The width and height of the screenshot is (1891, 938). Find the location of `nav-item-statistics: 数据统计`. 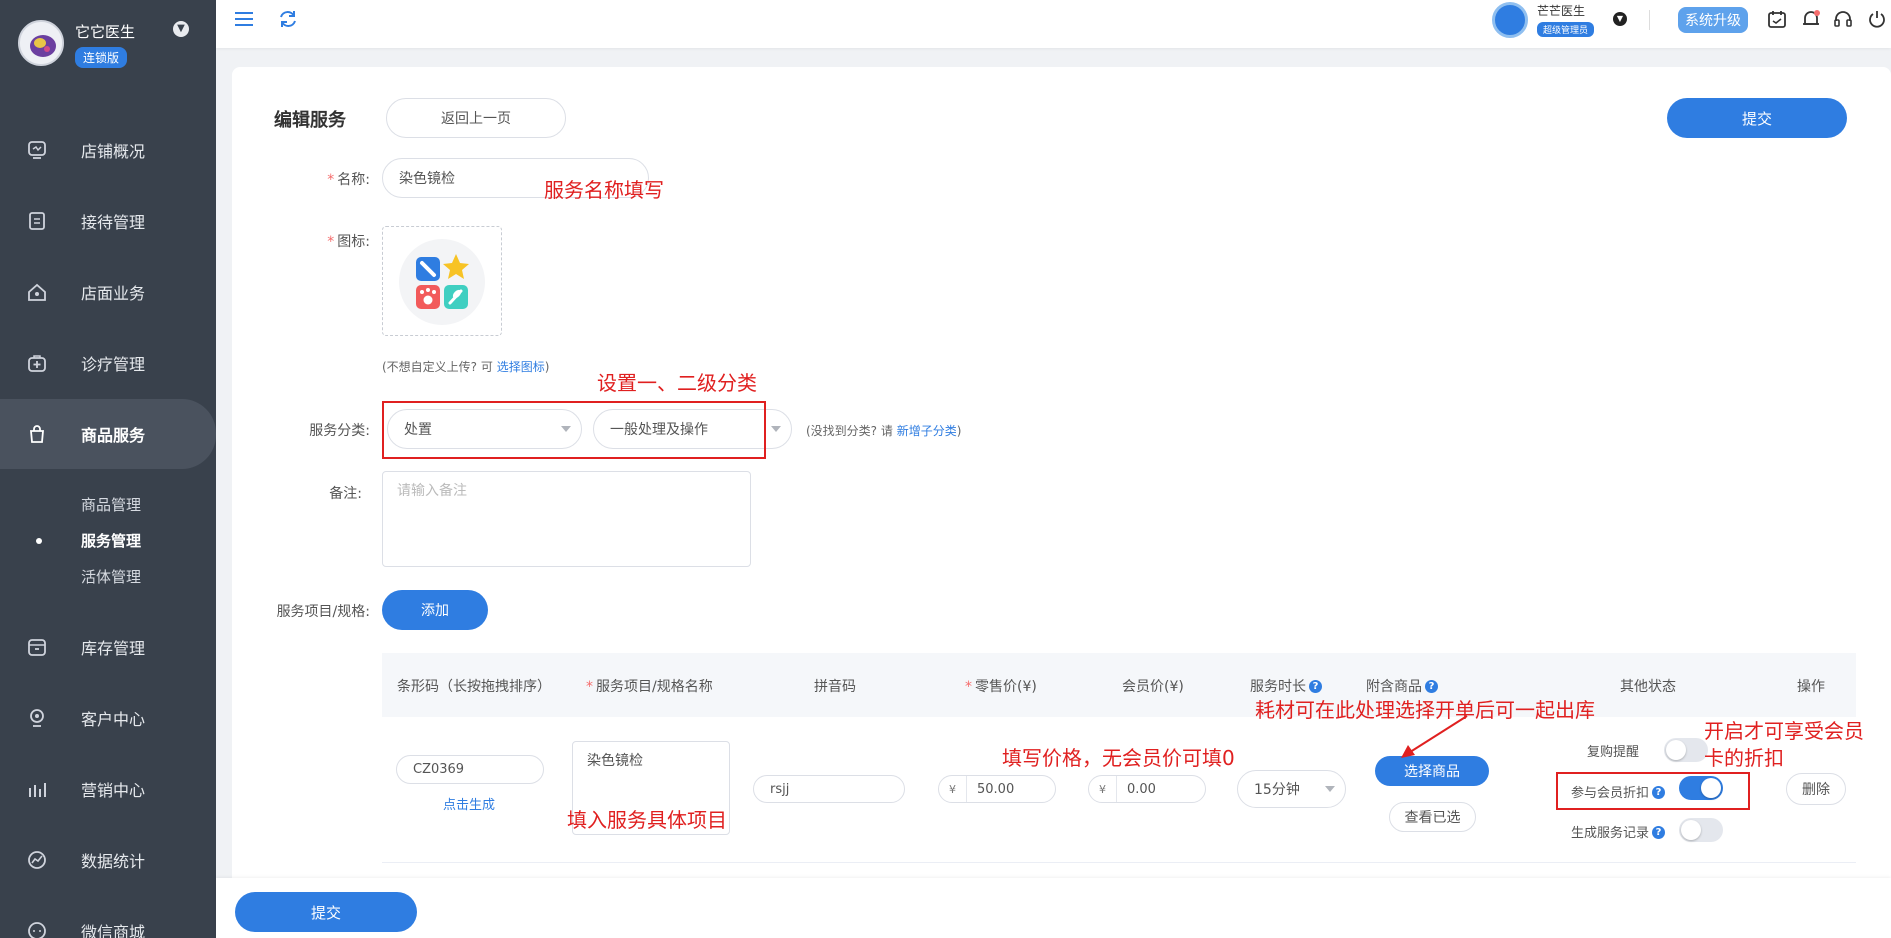

nav-item-statistics: 数据统计 is located at coordinates (108, 860).